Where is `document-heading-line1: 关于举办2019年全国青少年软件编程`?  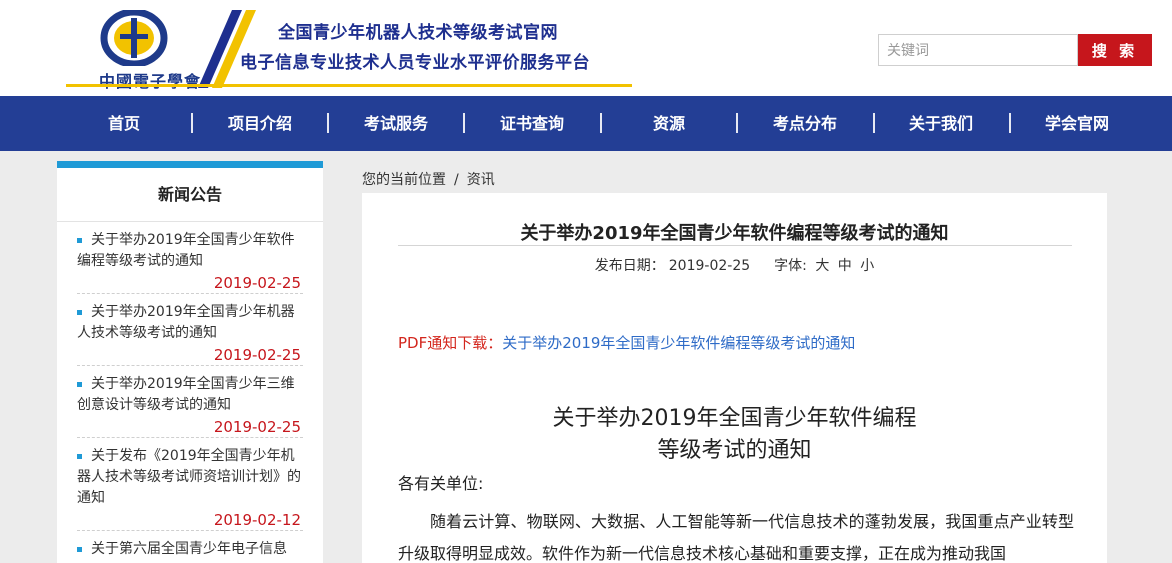 document-heading-line1: 关于举办2019年全国青少年软件编程 is located at coordinates (734, 418).